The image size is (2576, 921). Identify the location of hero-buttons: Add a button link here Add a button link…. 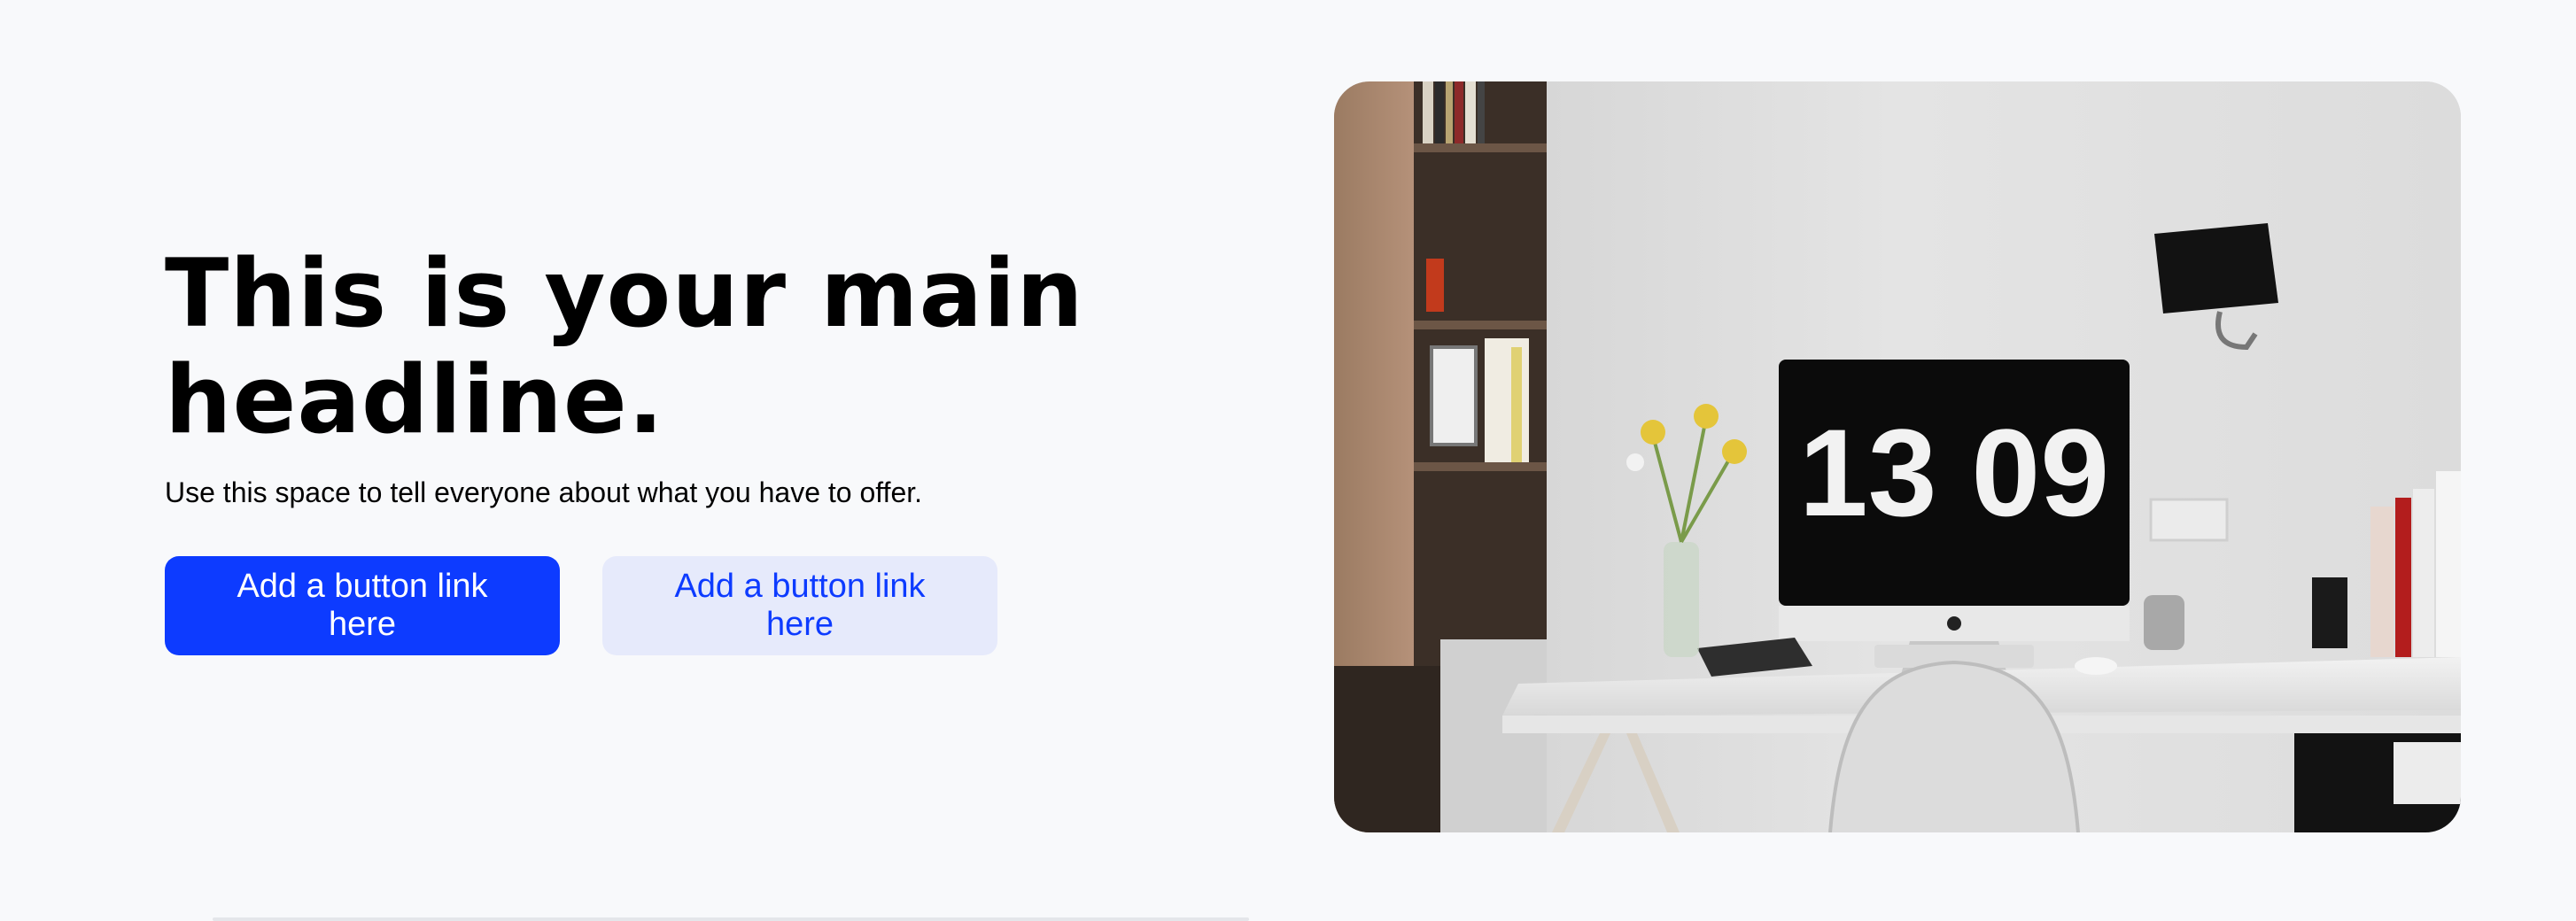
(696, 605).